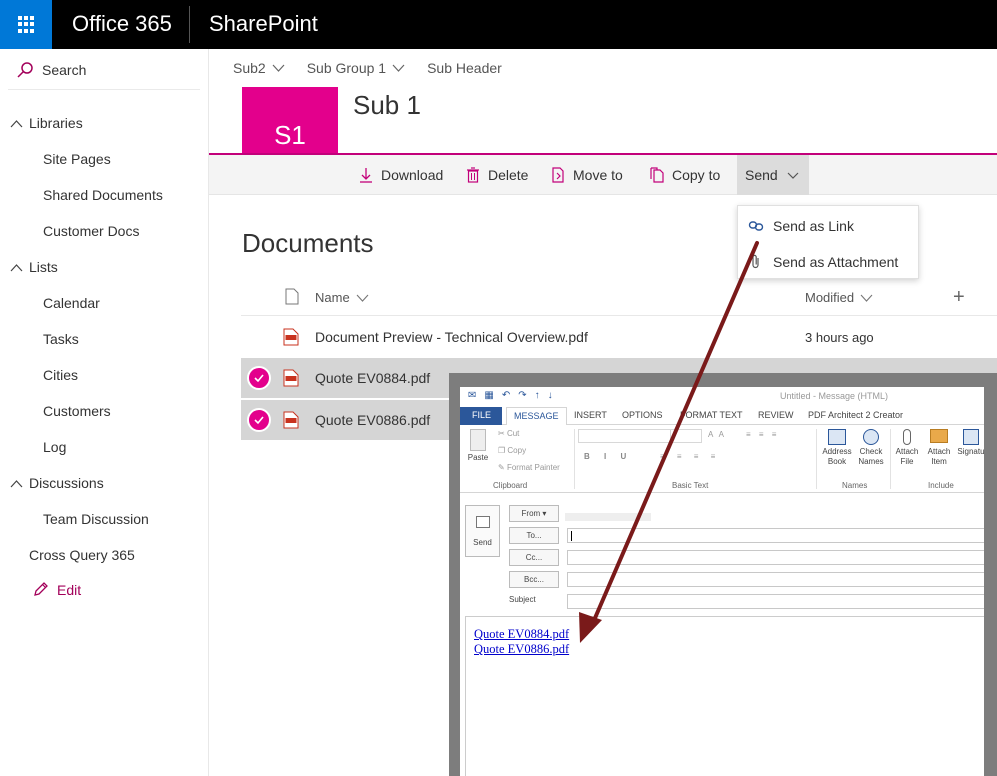  I want to click on list-header: Name Modified +, so click(619, 300).